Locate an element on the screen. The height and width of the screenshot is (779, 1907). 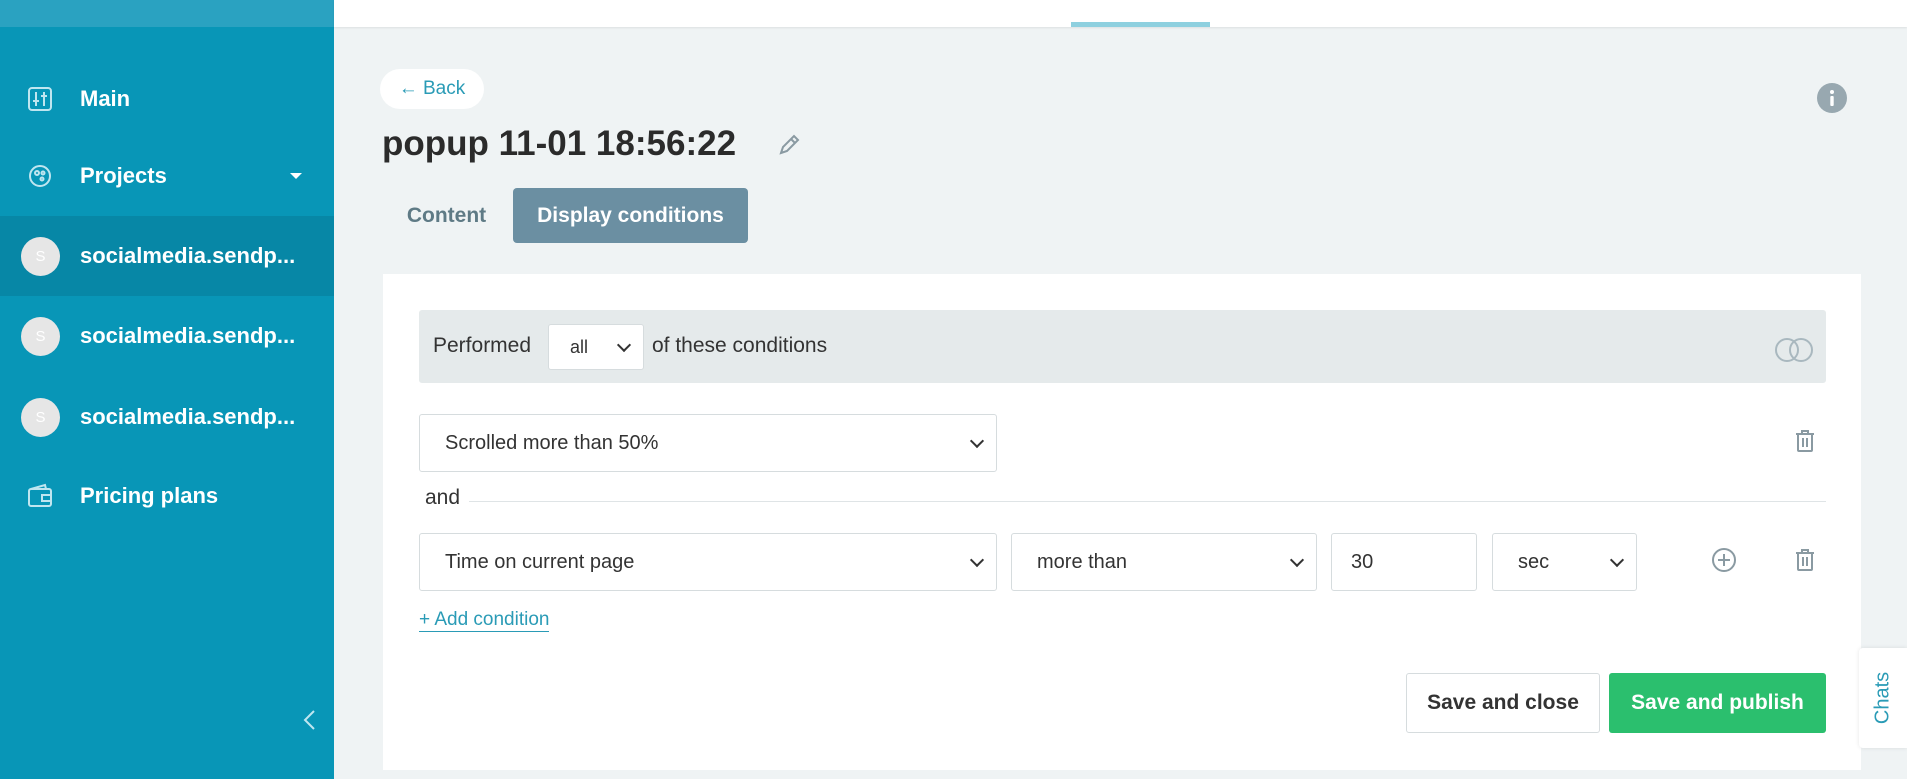
conditions-suffix: of these conditions is located at coordinates (740, 345).